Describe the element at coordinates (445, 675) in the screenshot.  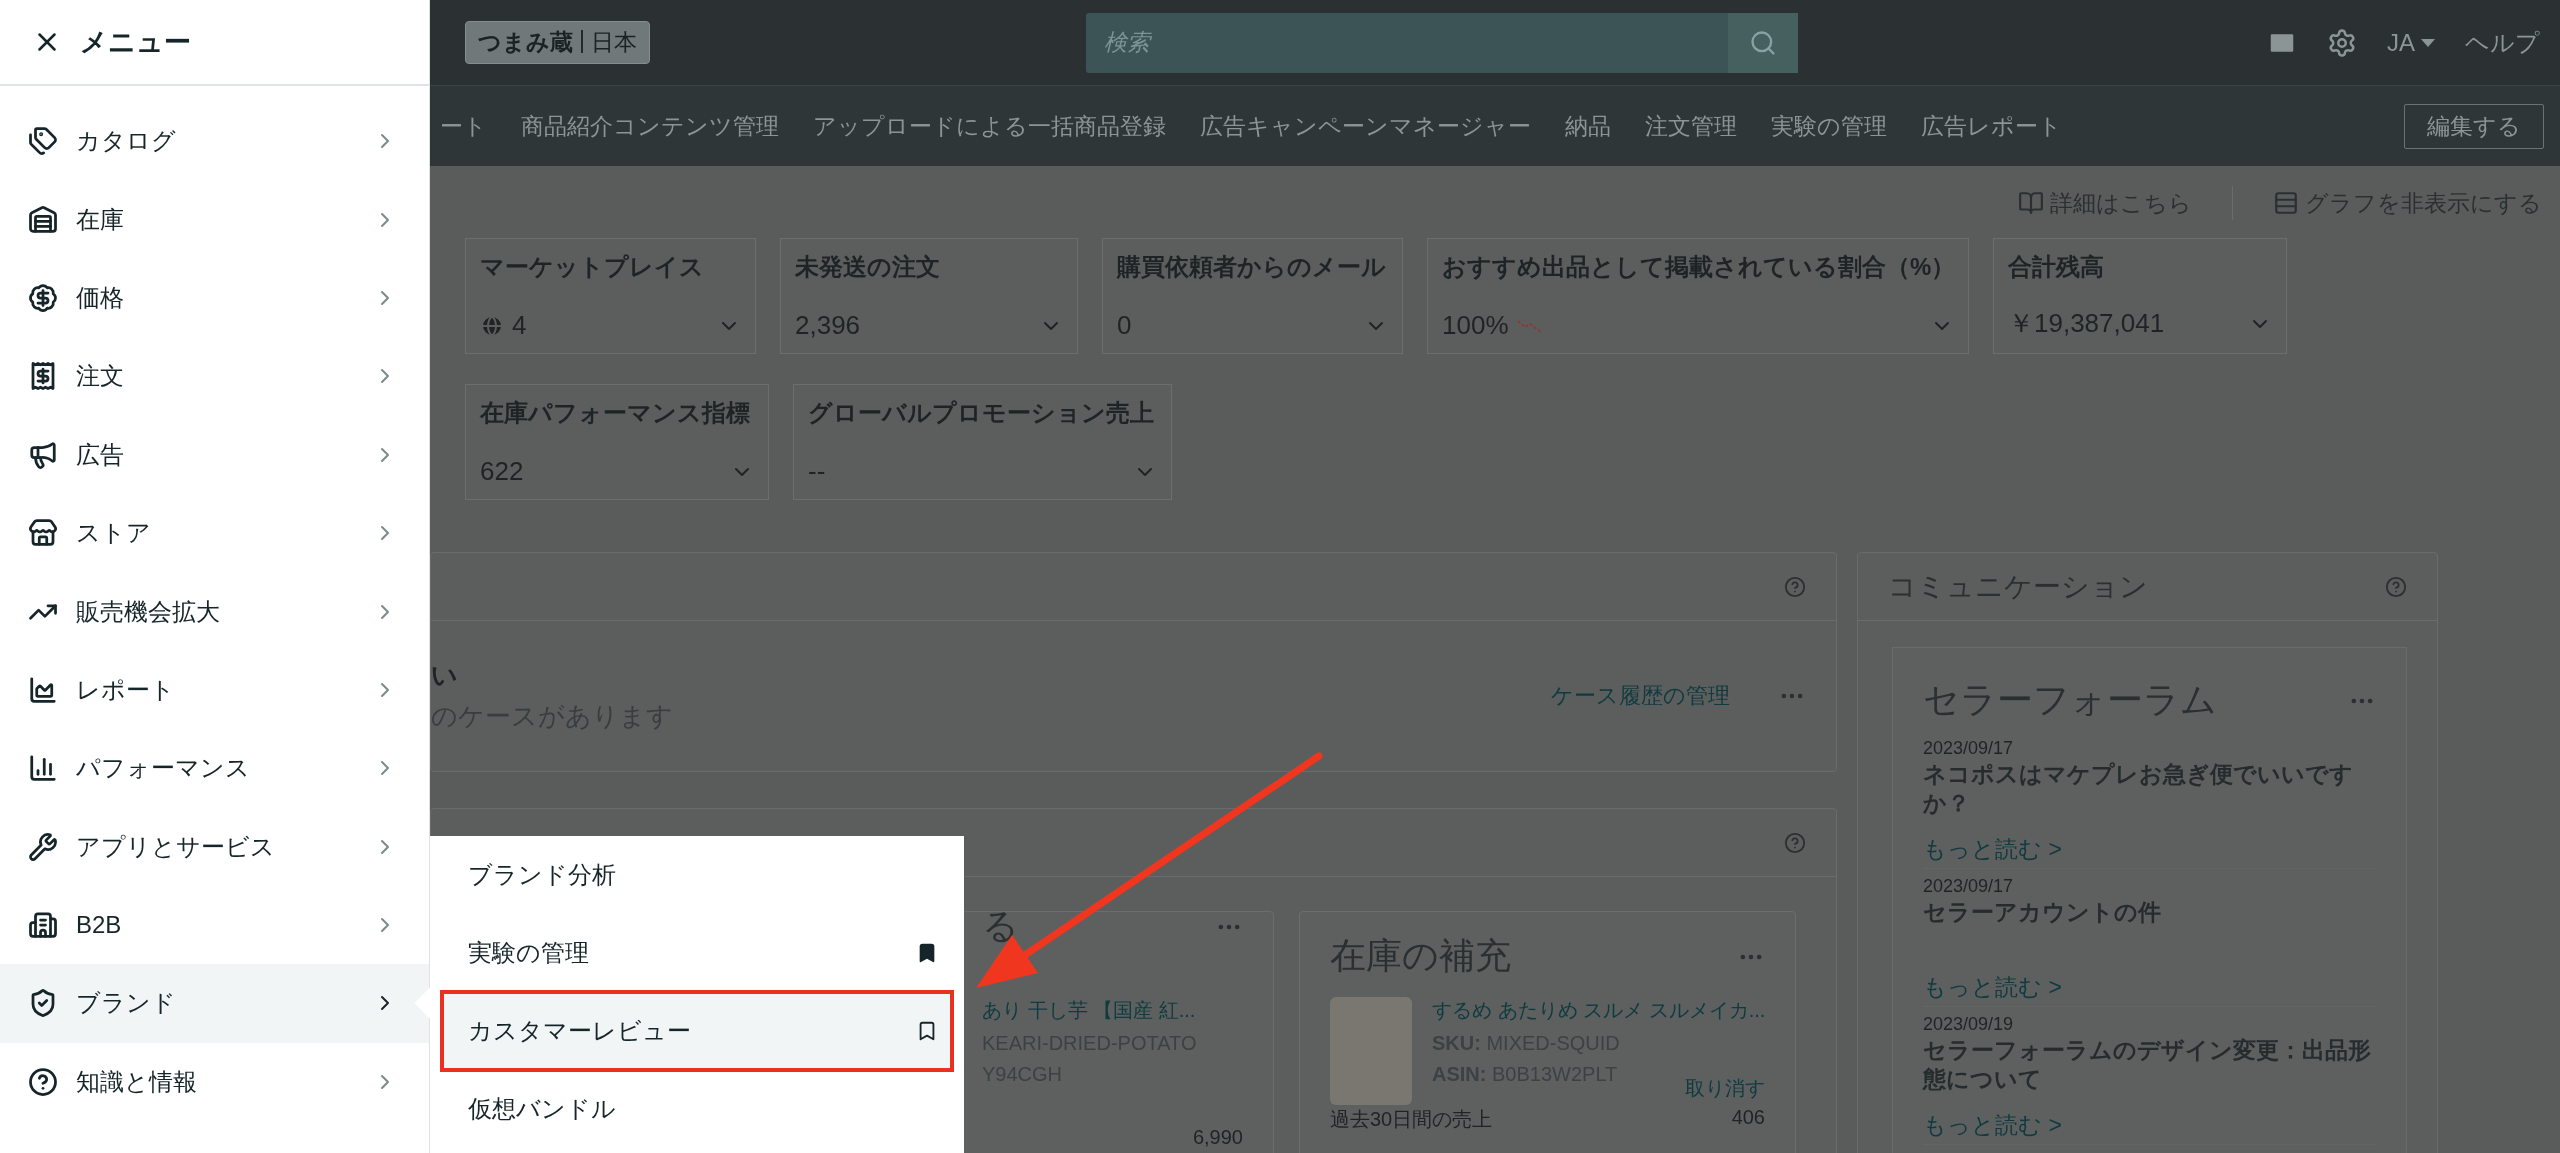
I see `cases-title: い` at that location.